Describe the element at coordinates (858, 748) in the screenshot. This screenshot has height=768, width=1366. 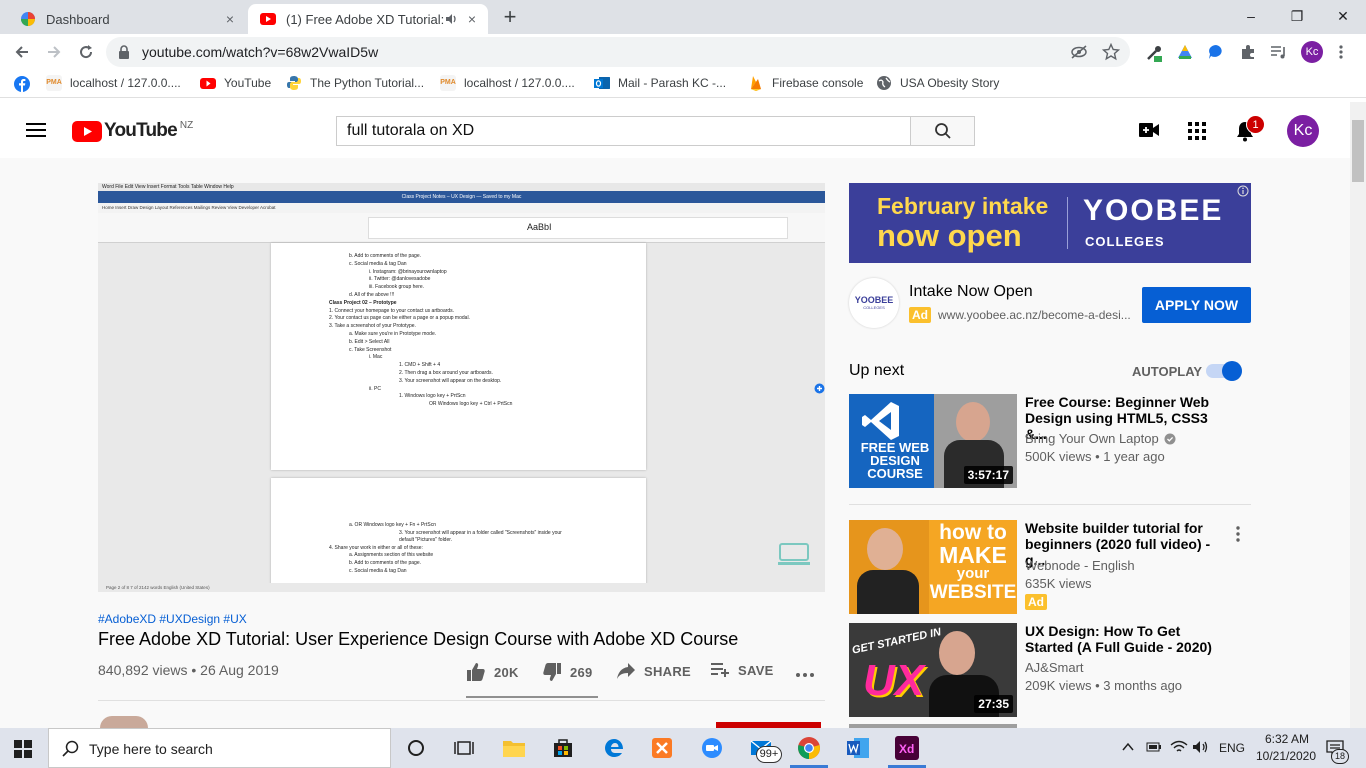
I see `word-button` at that location.